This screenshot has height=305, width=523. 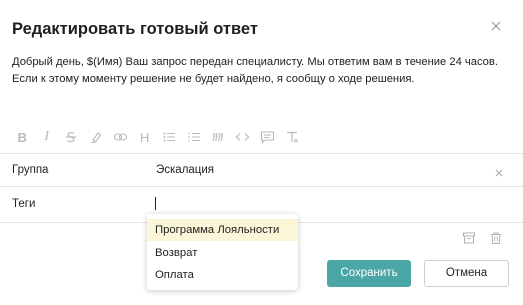 I want to click on group-value: Эскалация, so click(x=185, y=170).